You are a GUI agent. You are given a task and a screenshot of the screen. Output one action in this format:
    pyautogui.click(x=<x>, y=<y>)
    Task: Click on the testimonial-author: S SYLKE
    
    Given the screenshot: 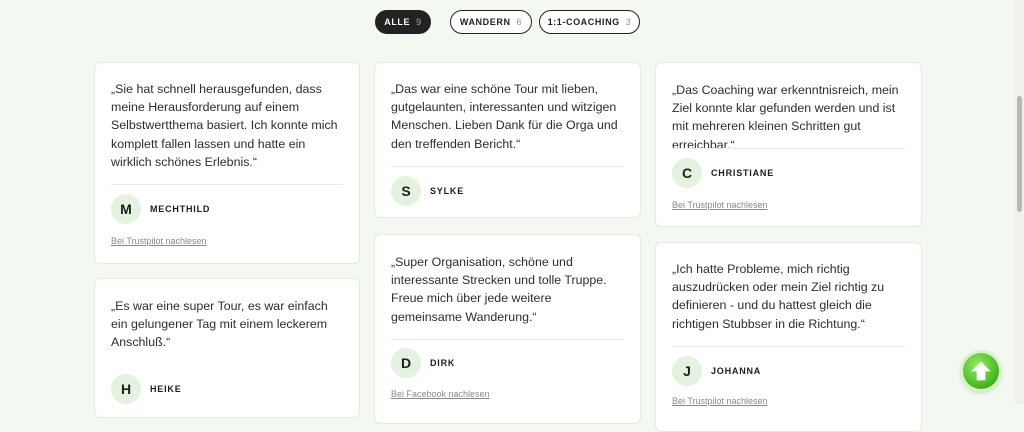 What is the action you would take?
    pyautogui.click(x=427, y=191)
    